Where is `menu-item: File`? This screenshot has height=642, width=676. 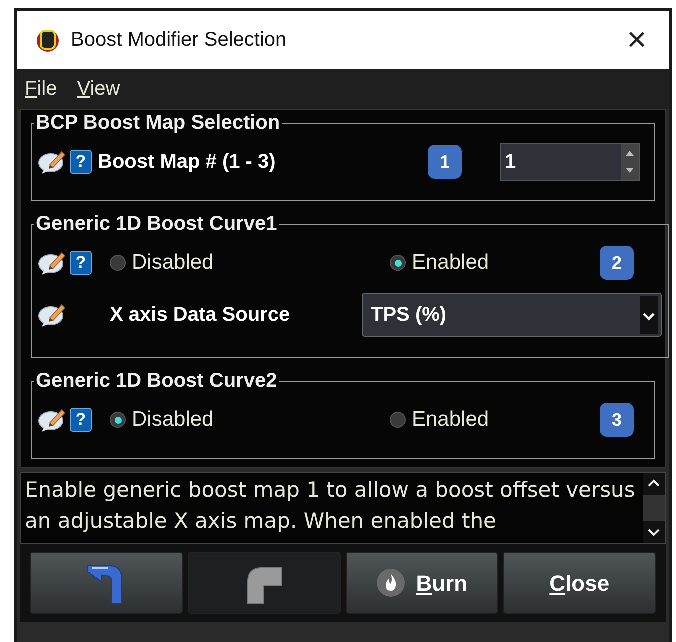
menu-item: File is located at coordinates (41, 89).